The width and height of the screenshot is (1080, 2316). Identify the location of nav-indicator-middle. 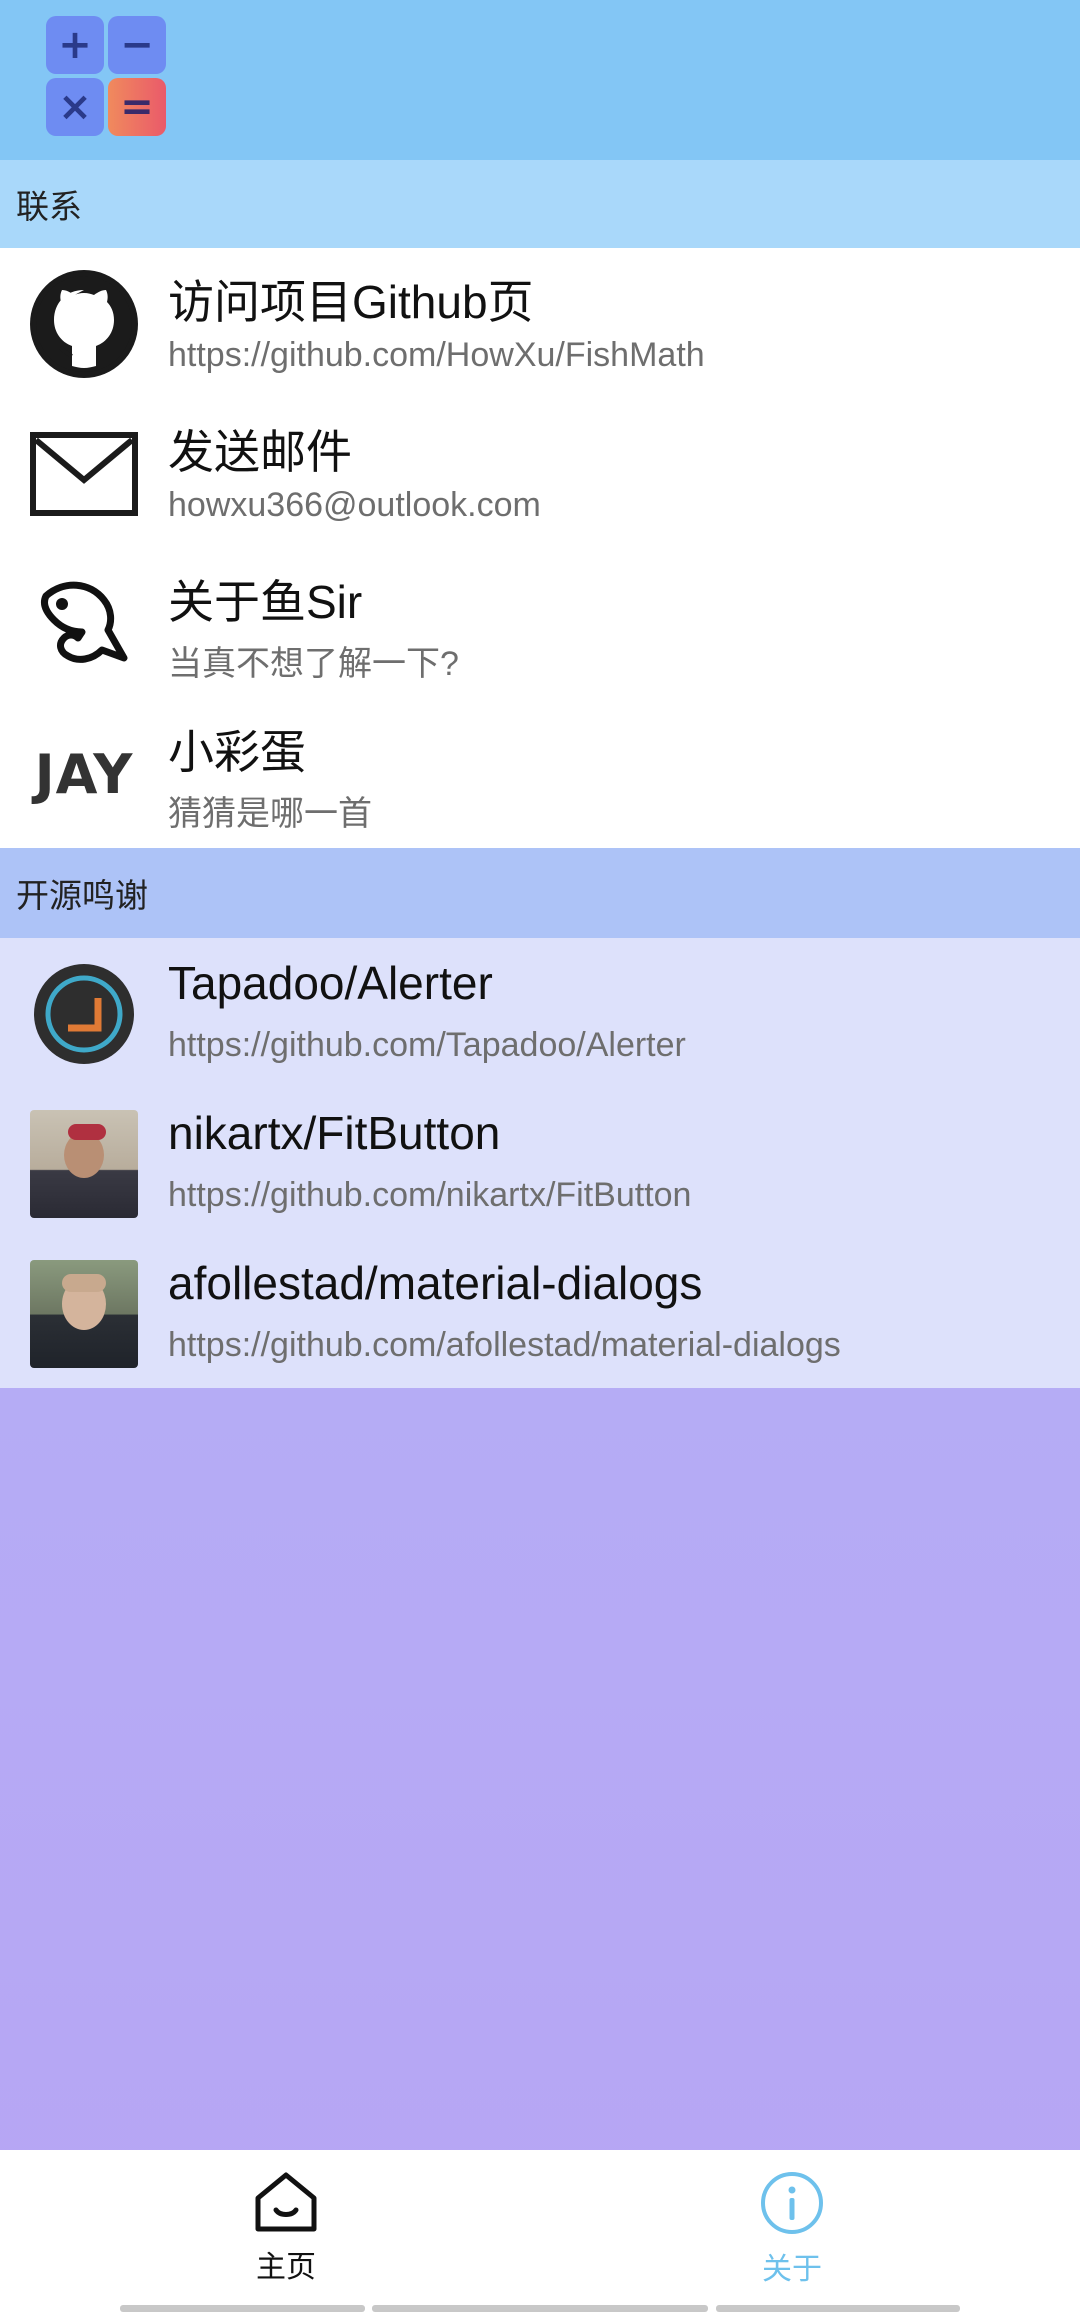
(540, 2308).